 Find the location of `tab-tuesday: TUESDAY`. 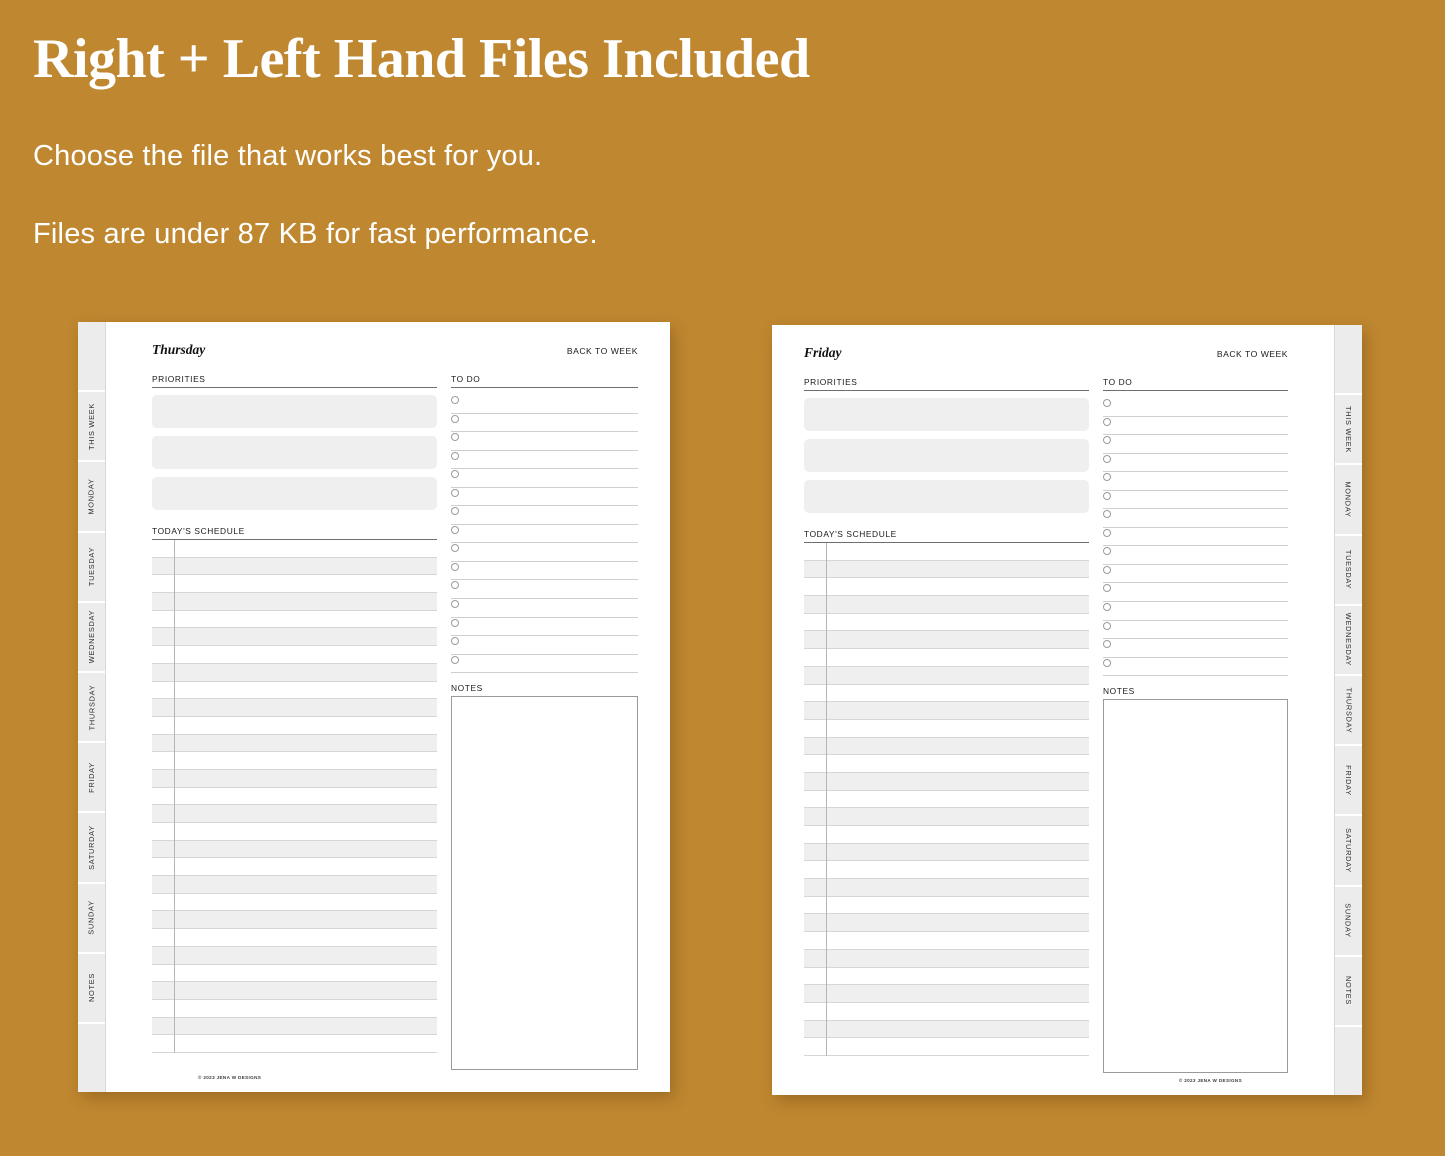

tab-tuesday: TUESDAY is located at coordinates (91, 567).